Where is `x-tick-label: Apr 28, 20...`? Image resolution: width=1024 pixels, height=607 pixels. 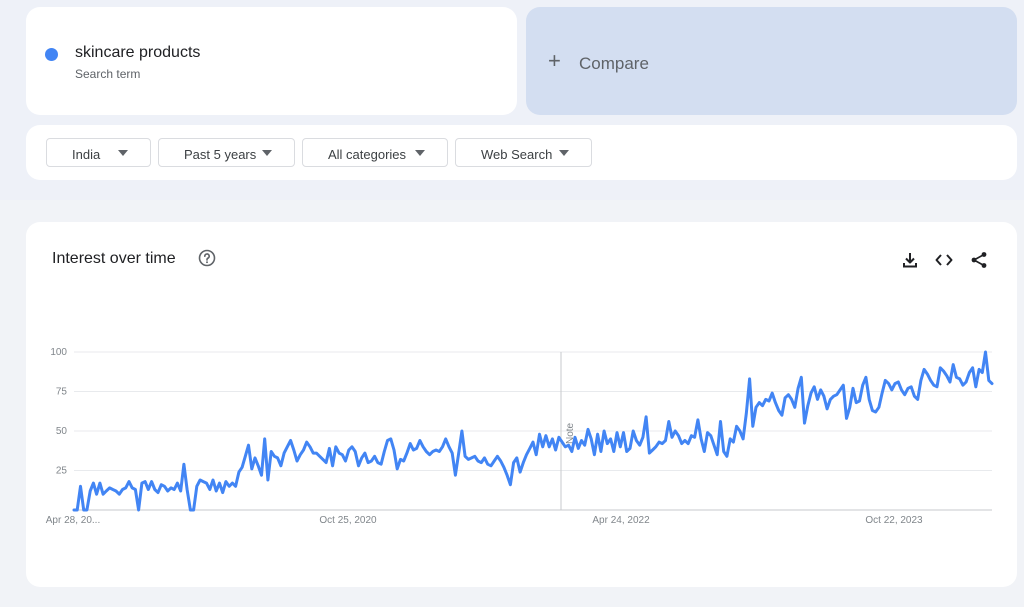 x-tick-label: Apr 28, 20... is located at coordinates (73, 520).